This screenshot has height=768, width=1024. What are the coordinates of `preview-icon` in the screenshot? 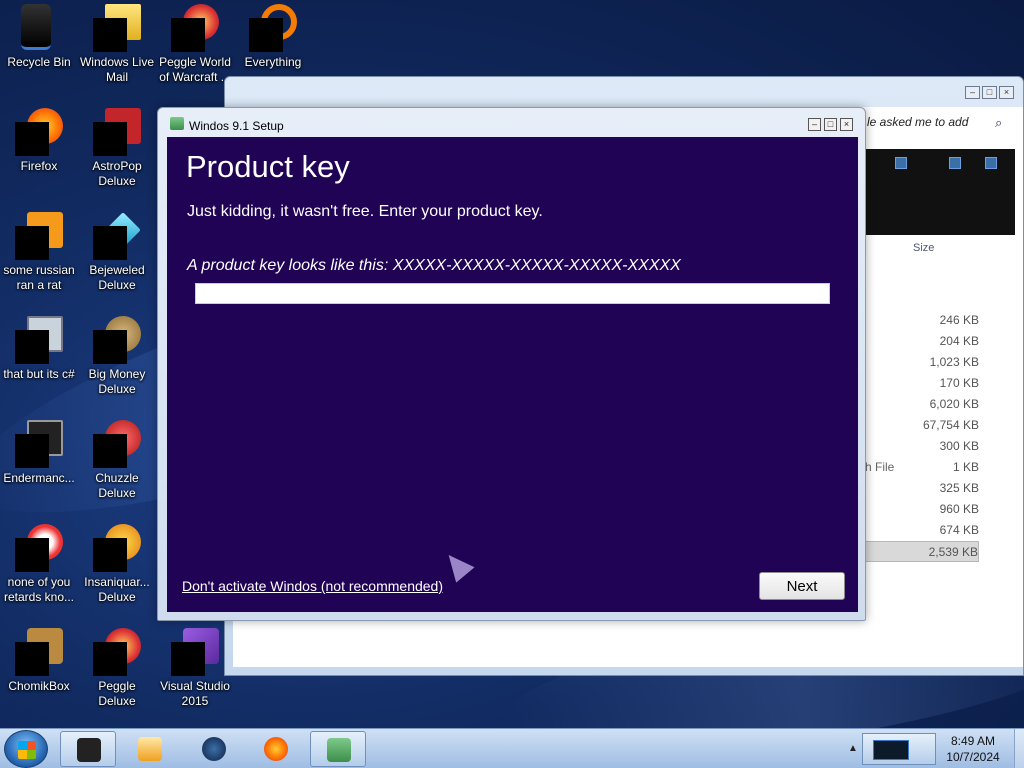 It's located at (991, 163).